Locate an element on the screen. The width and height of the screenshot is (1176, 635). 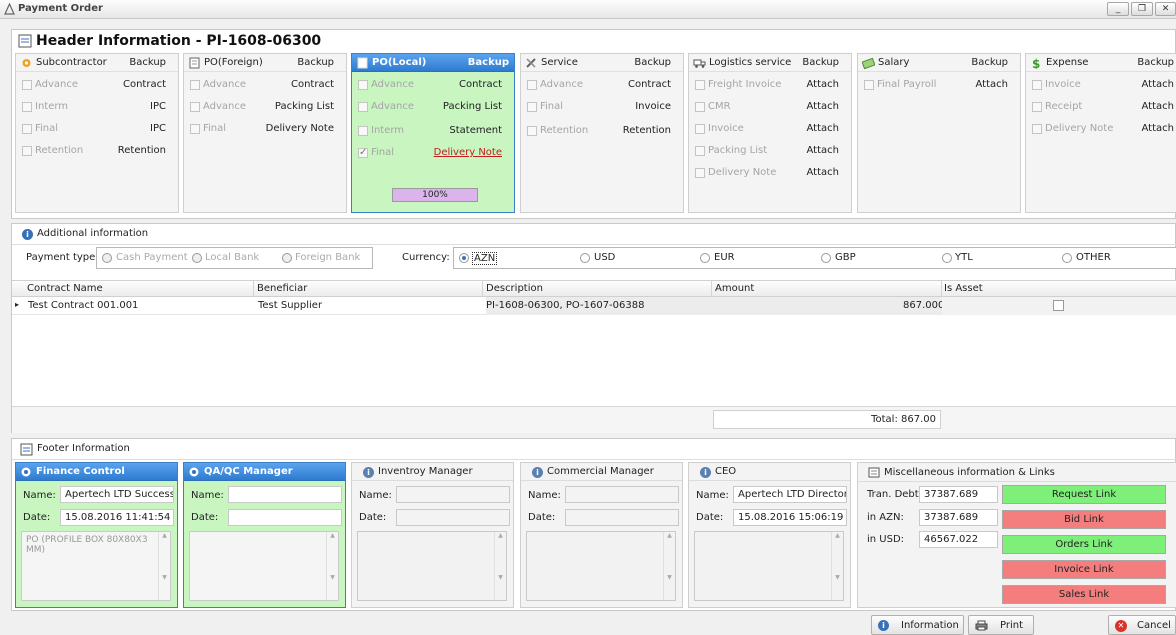
column-header-amount: Amount is located at coordinates (734, 288).